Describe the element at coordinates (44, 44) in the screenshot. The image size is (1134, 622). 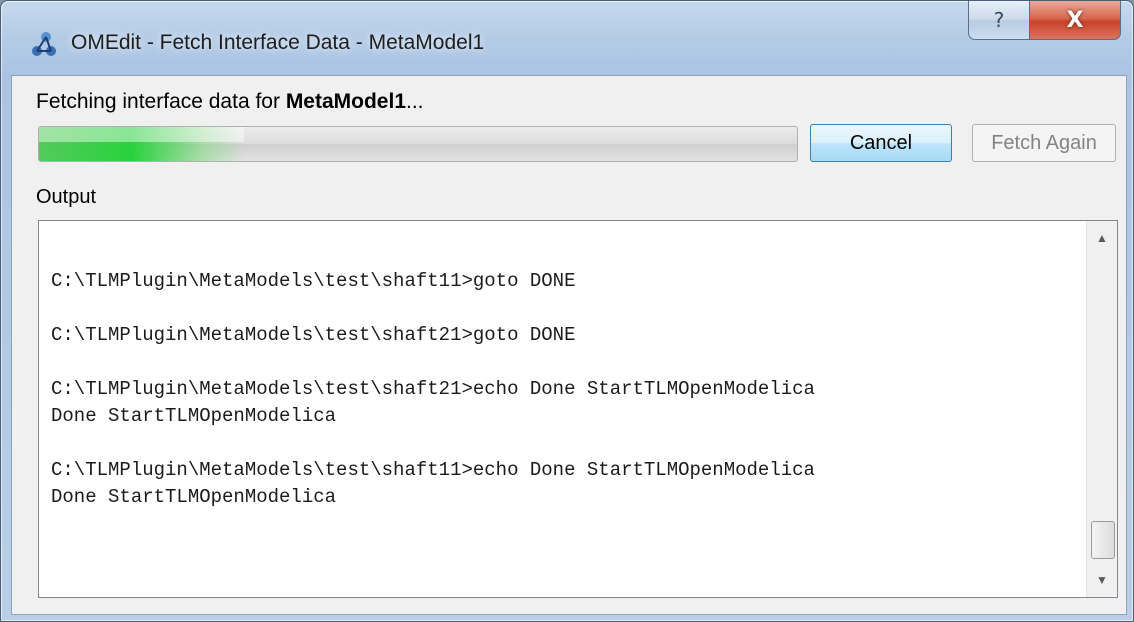
I see `omedit-app-icon` at that location.